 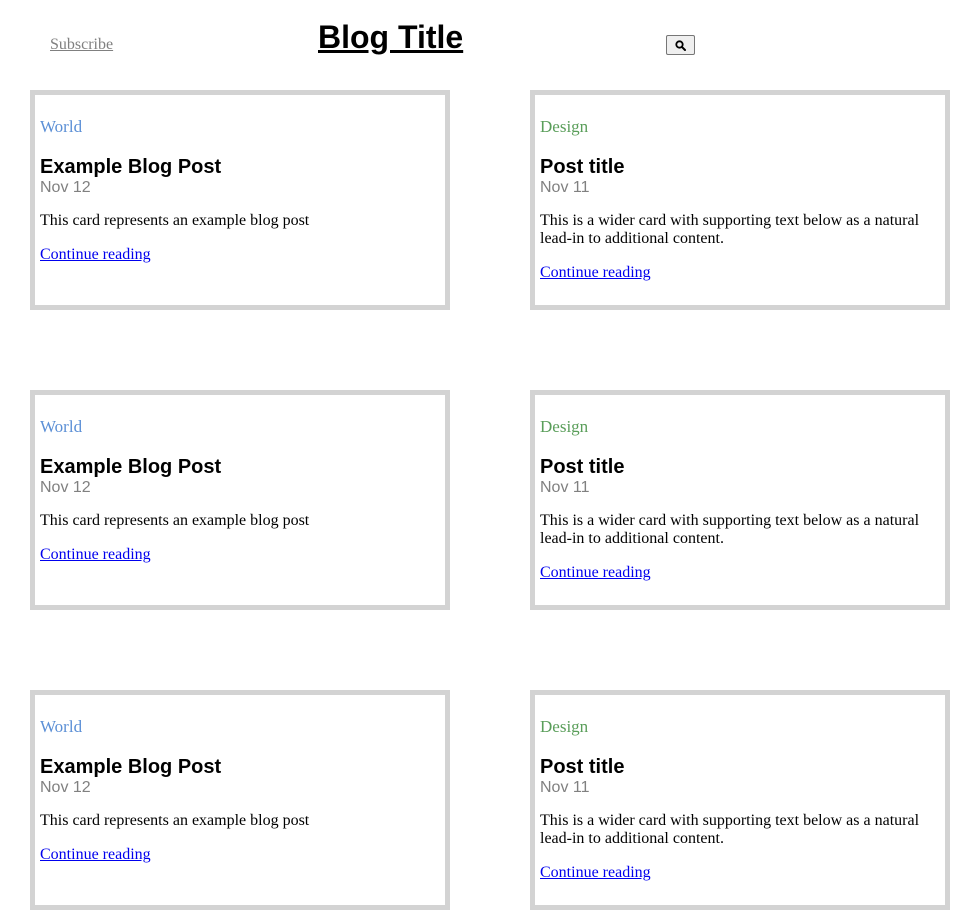 What do you see at coordinates (390, 37) in the screenshot?
I see `blog-title: Blog Title` at bounding box center [390, 37].